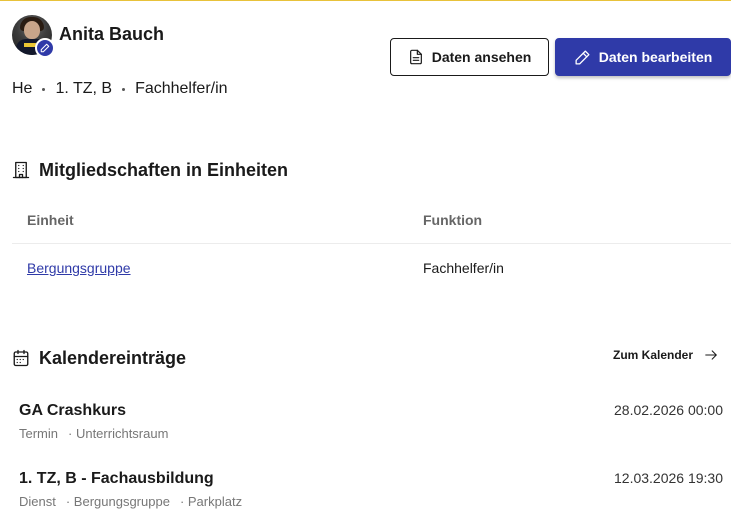 Image resolution: width=731 pixels, height=525 pixels. I want to click on unit-function: Fachhelfer/in, so click(463, 268).